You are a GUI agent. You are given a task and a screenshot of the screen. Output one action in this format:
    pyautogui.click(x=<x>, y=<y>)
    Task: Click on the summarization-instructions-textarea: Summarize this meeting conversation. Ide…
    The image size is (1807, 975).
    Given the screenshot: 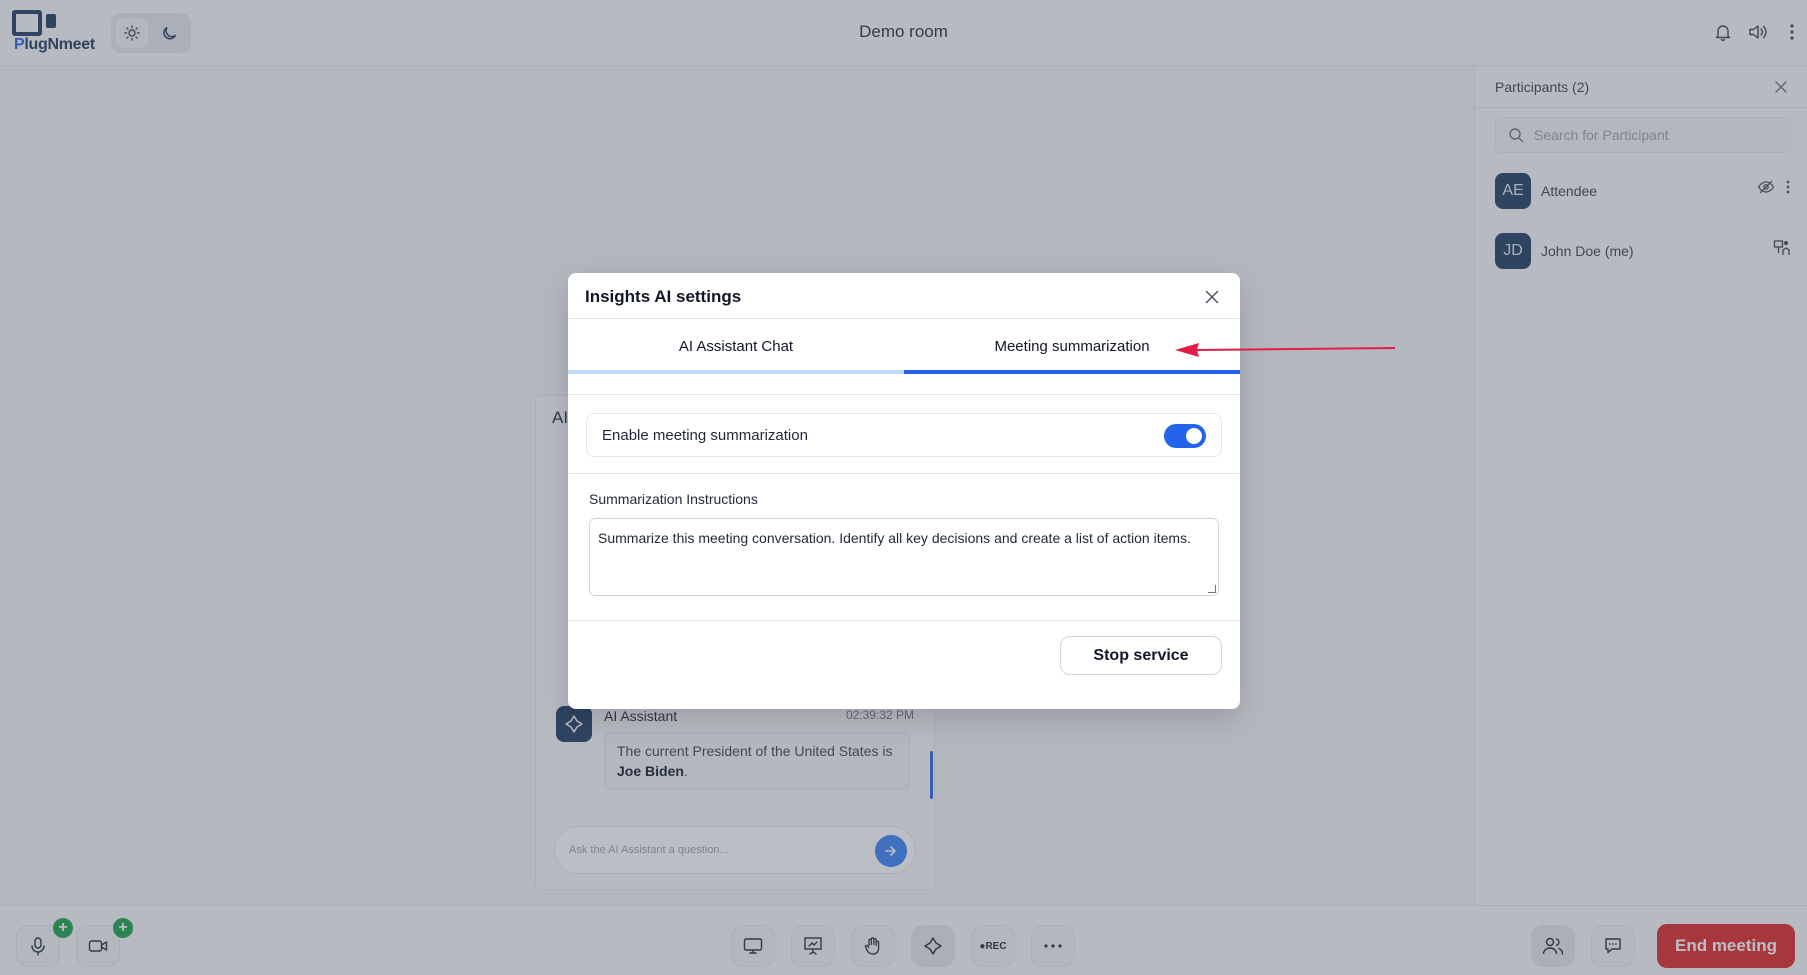 What is the action you would take?
    pyautogui.click(x=904, y=557)
    